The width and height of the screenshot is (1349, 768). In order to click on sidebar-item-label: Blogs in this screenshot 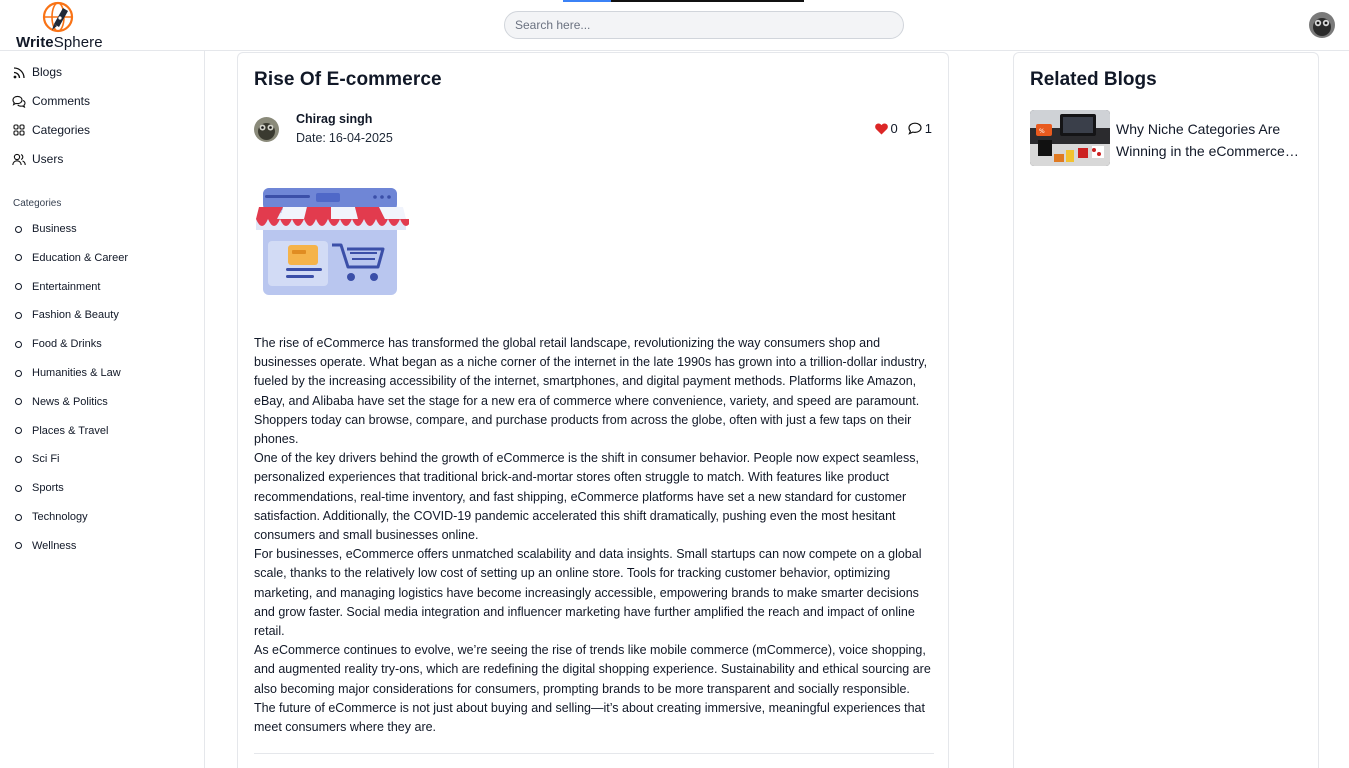, I will do `click(47, 72)`.